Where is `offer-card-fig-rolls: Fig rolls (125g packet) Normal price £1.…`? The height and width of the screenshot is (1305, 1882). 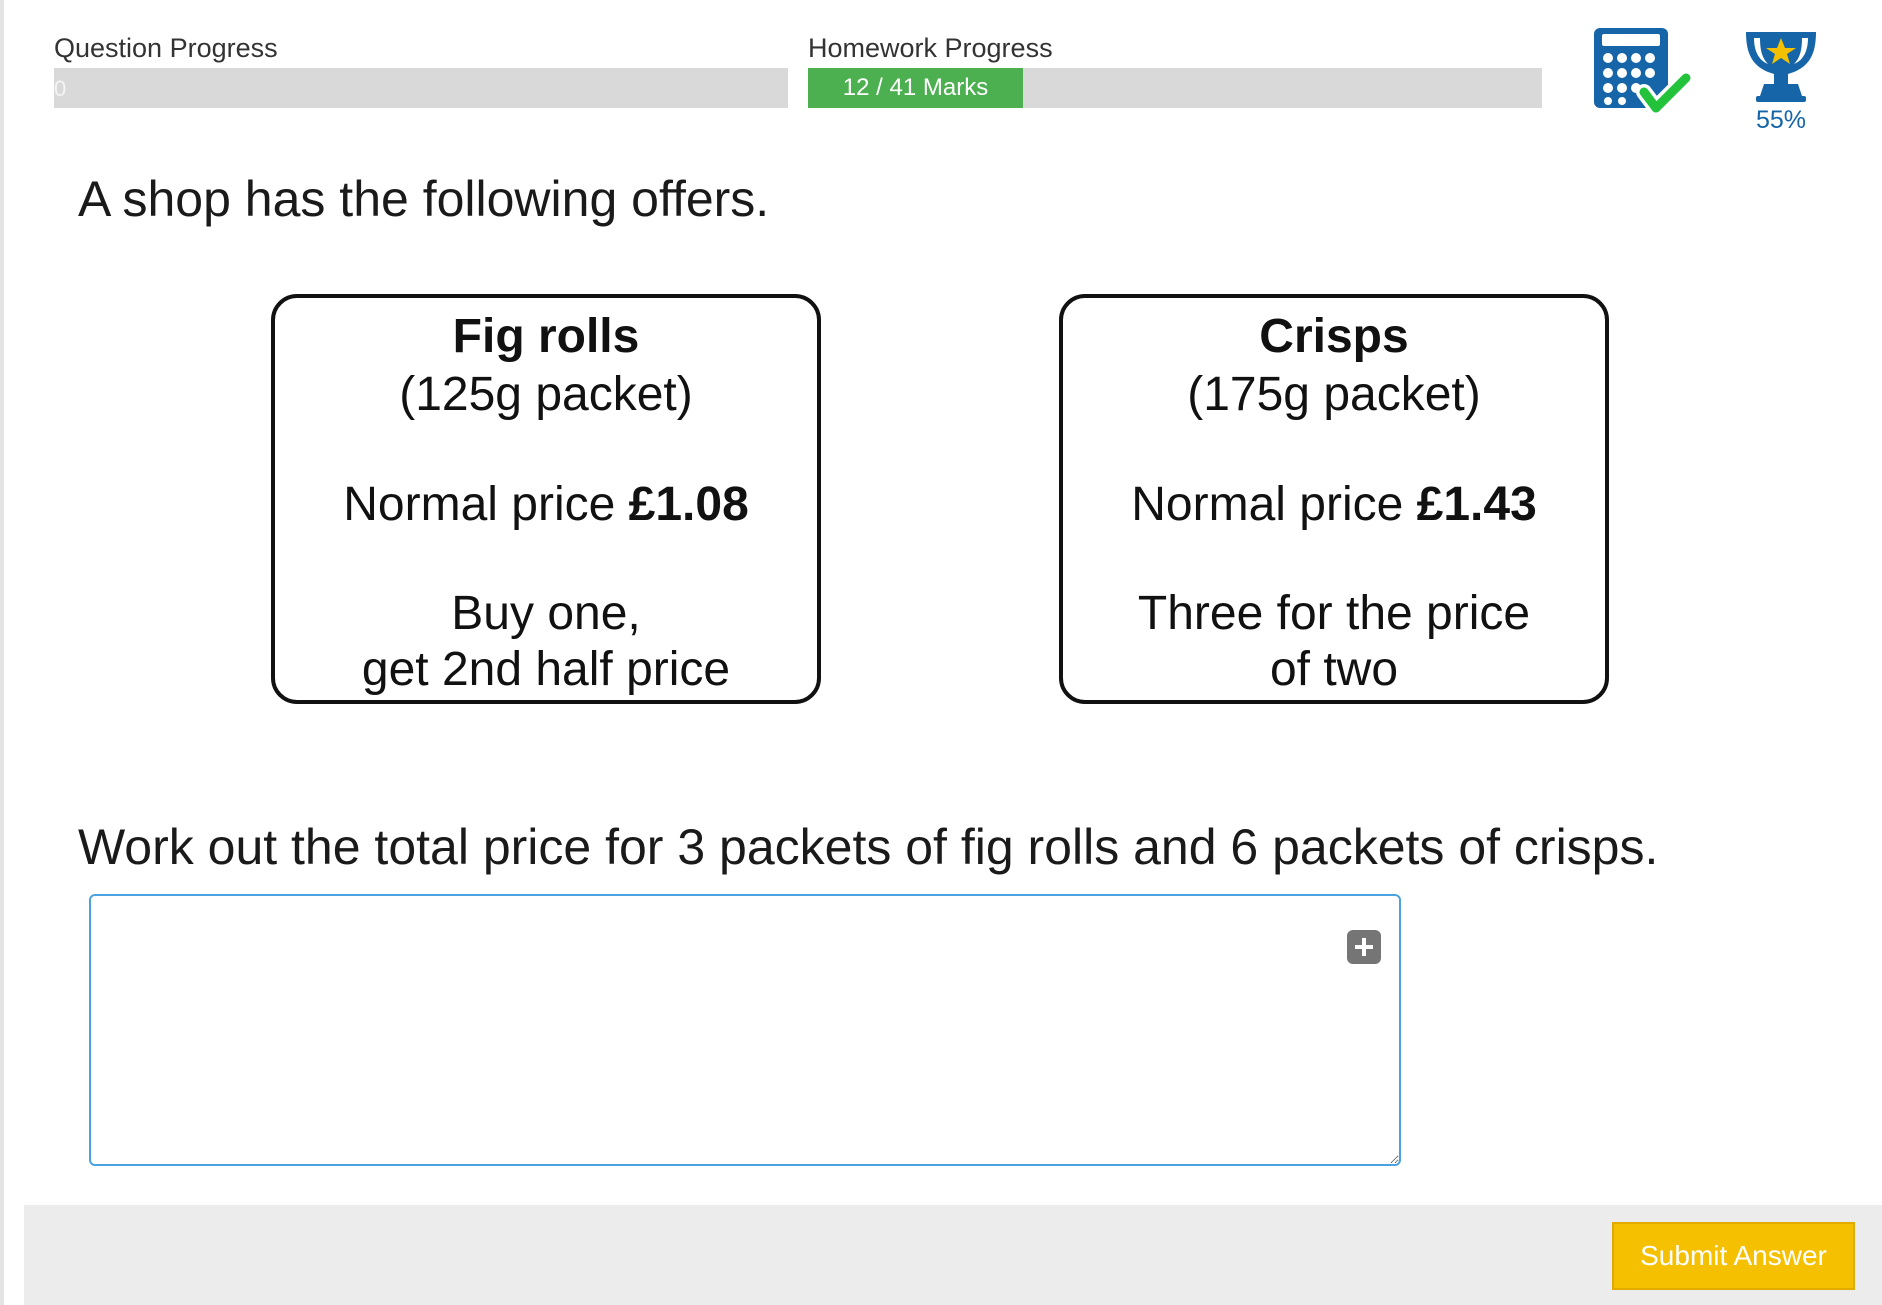
offer-card-fig-rolls: Fig rolls (125g packet) Normal price £1.… is located at coordinates (546, 499).